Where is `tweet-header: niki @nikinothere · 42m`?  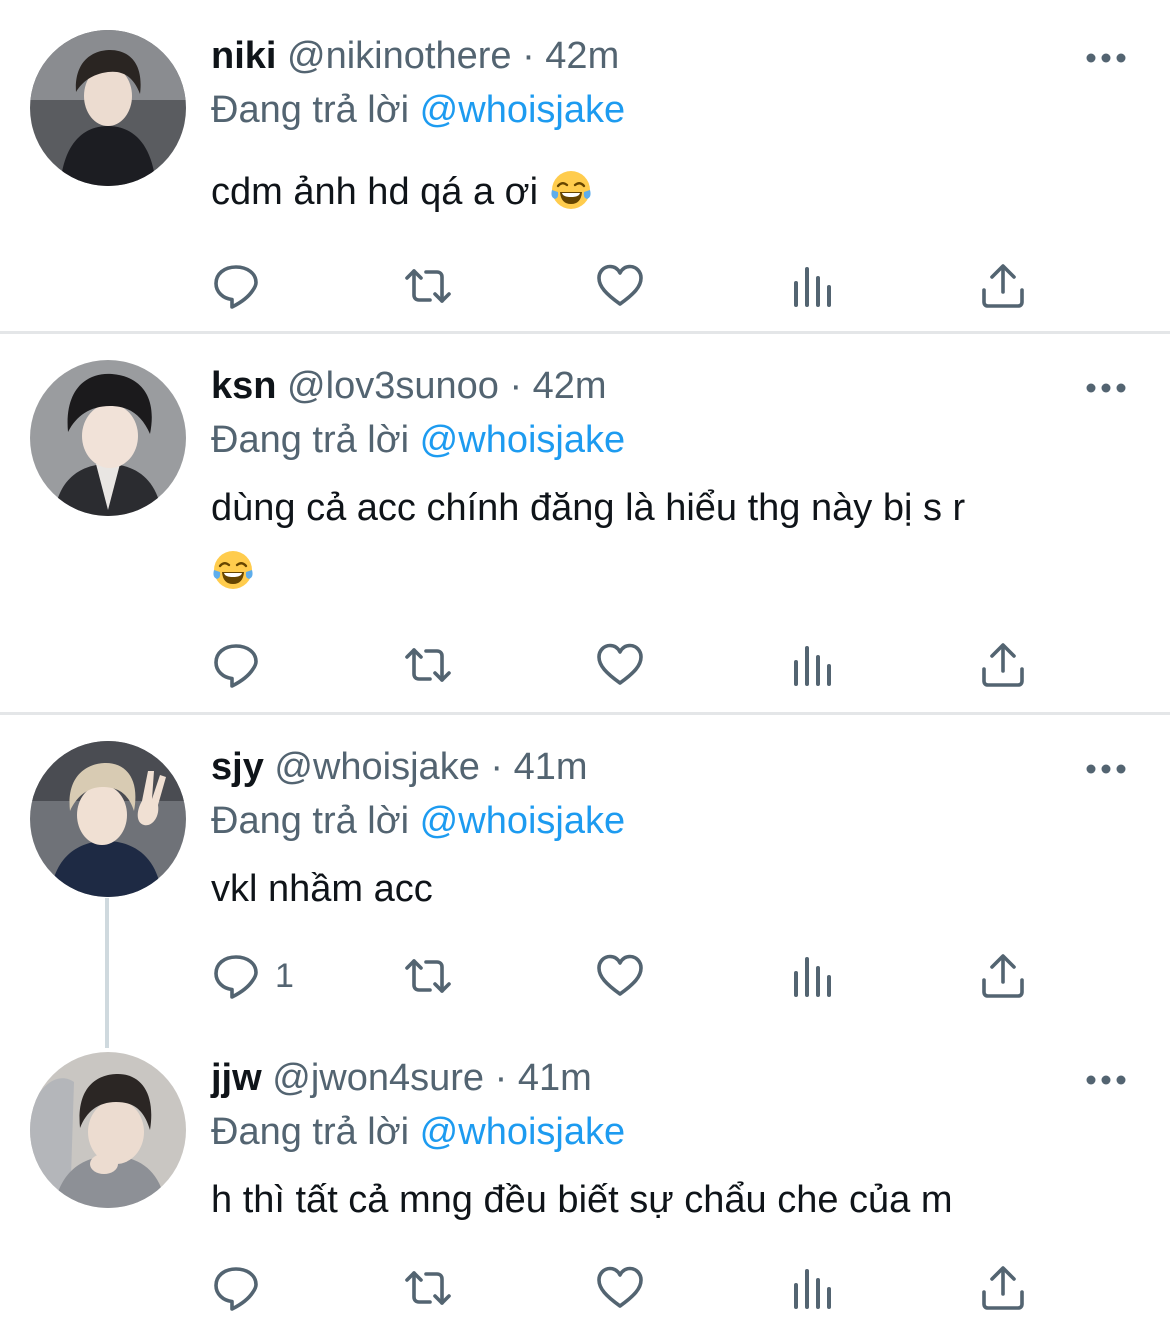 tweet-header: niki @nikinothere · 42m is located at coordinates (415, 56).